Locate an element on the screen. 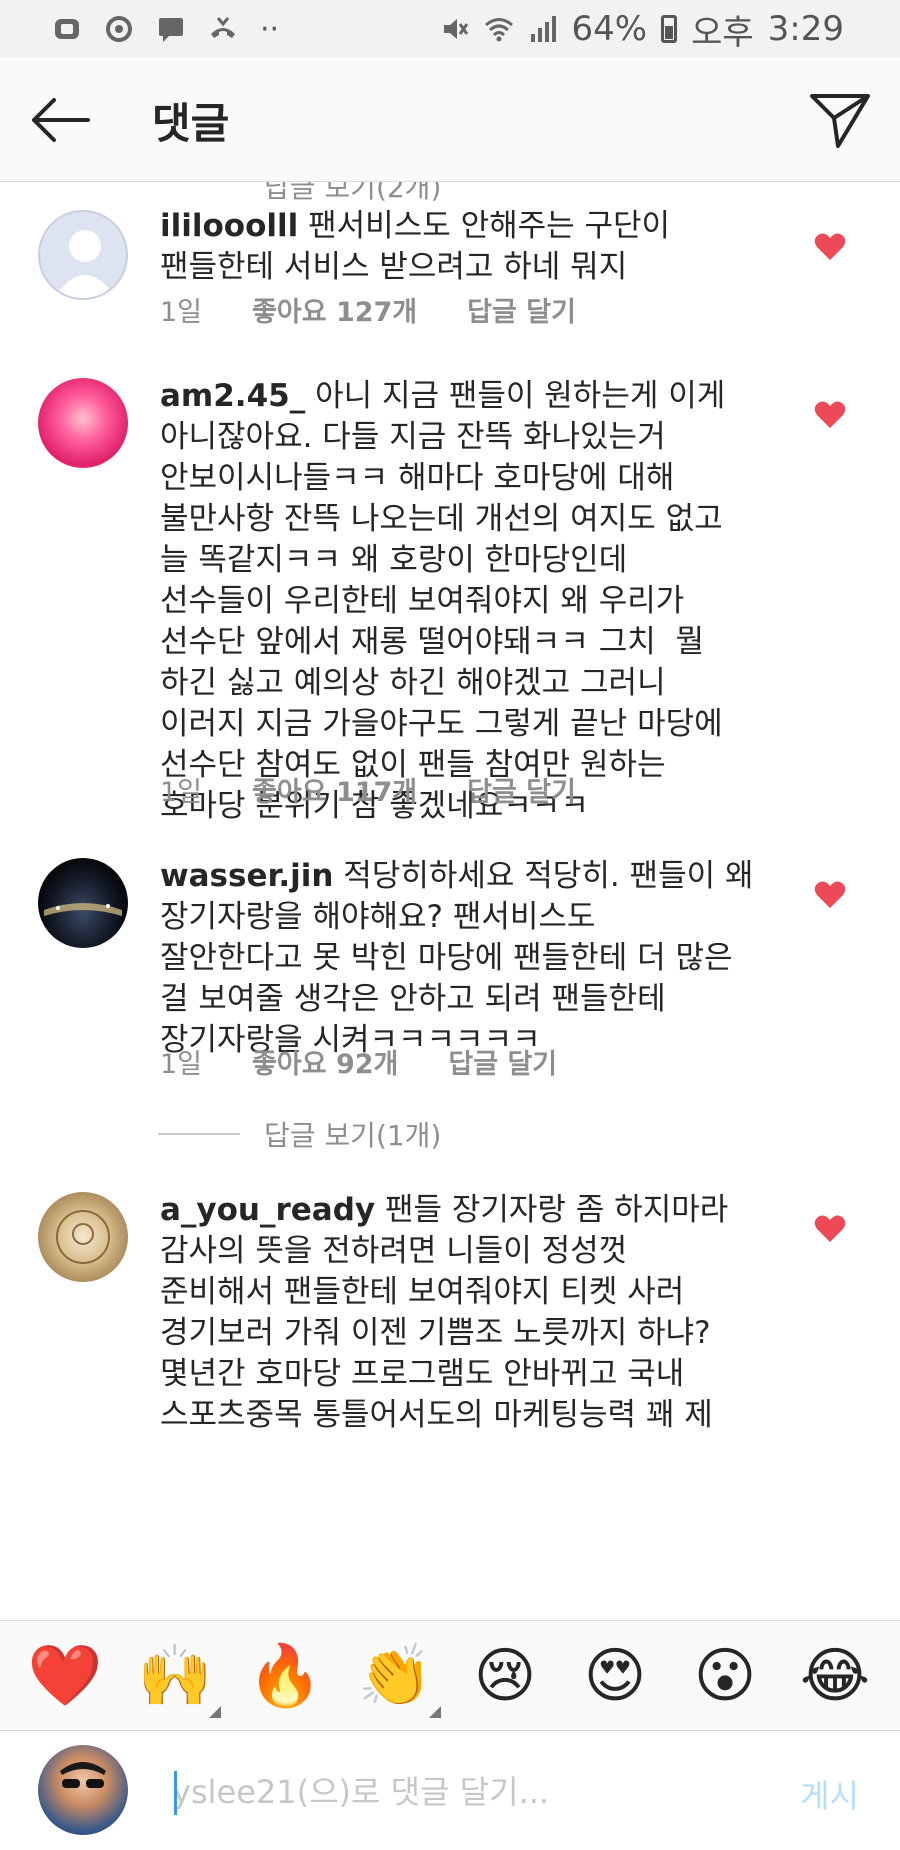 This screenshot has height=1850, width=900. comment-username: ililooolll is located at coordinates (229, 226).